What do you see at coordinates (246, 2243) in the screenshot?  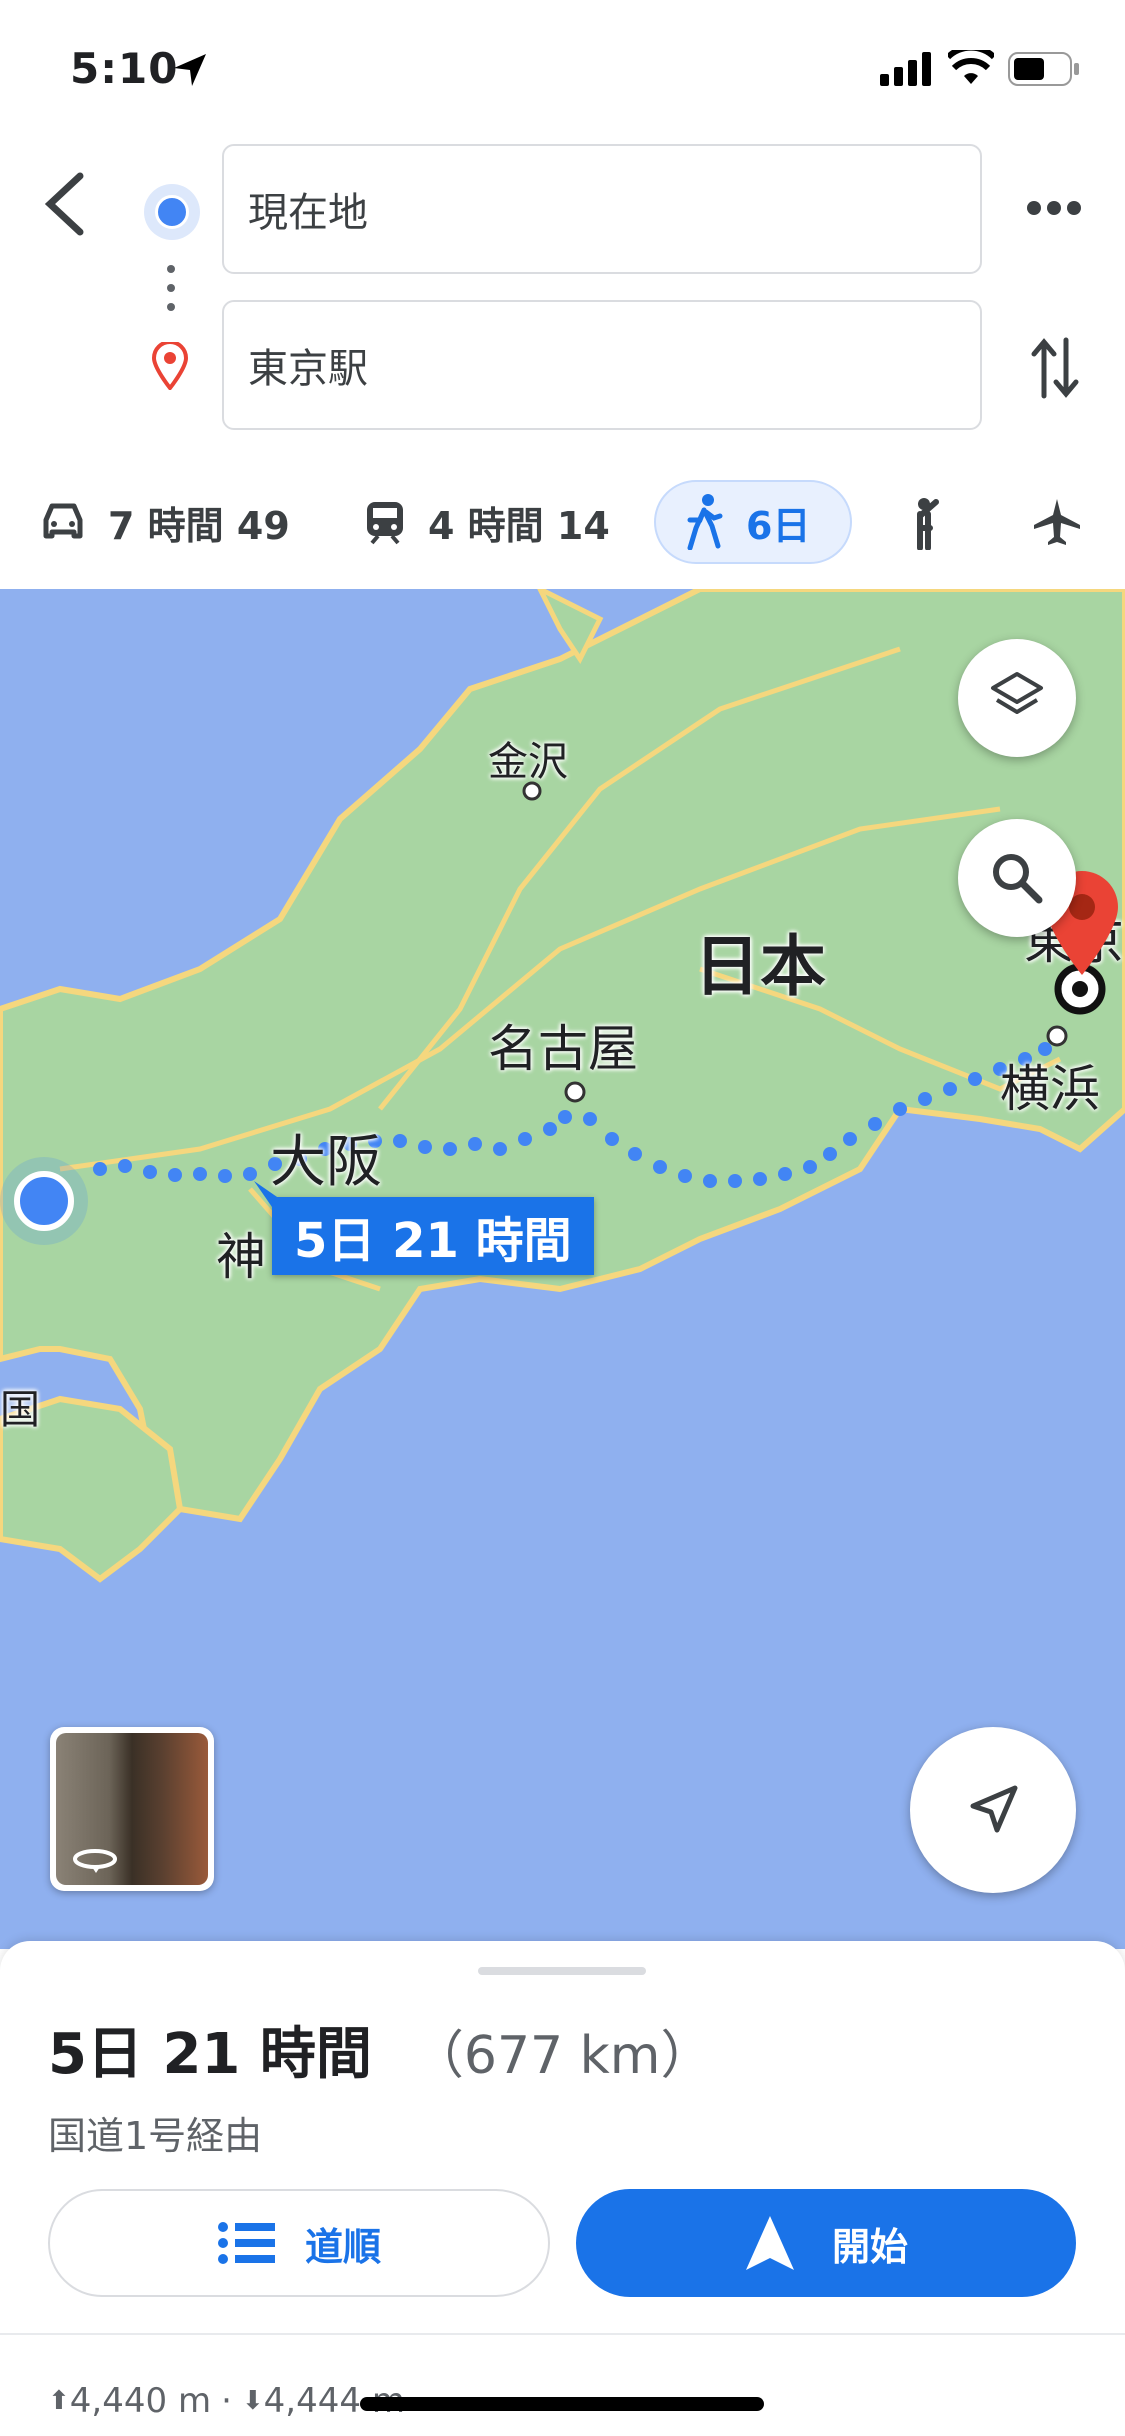 I see `list-icon` at bounding box center [246, 2243].